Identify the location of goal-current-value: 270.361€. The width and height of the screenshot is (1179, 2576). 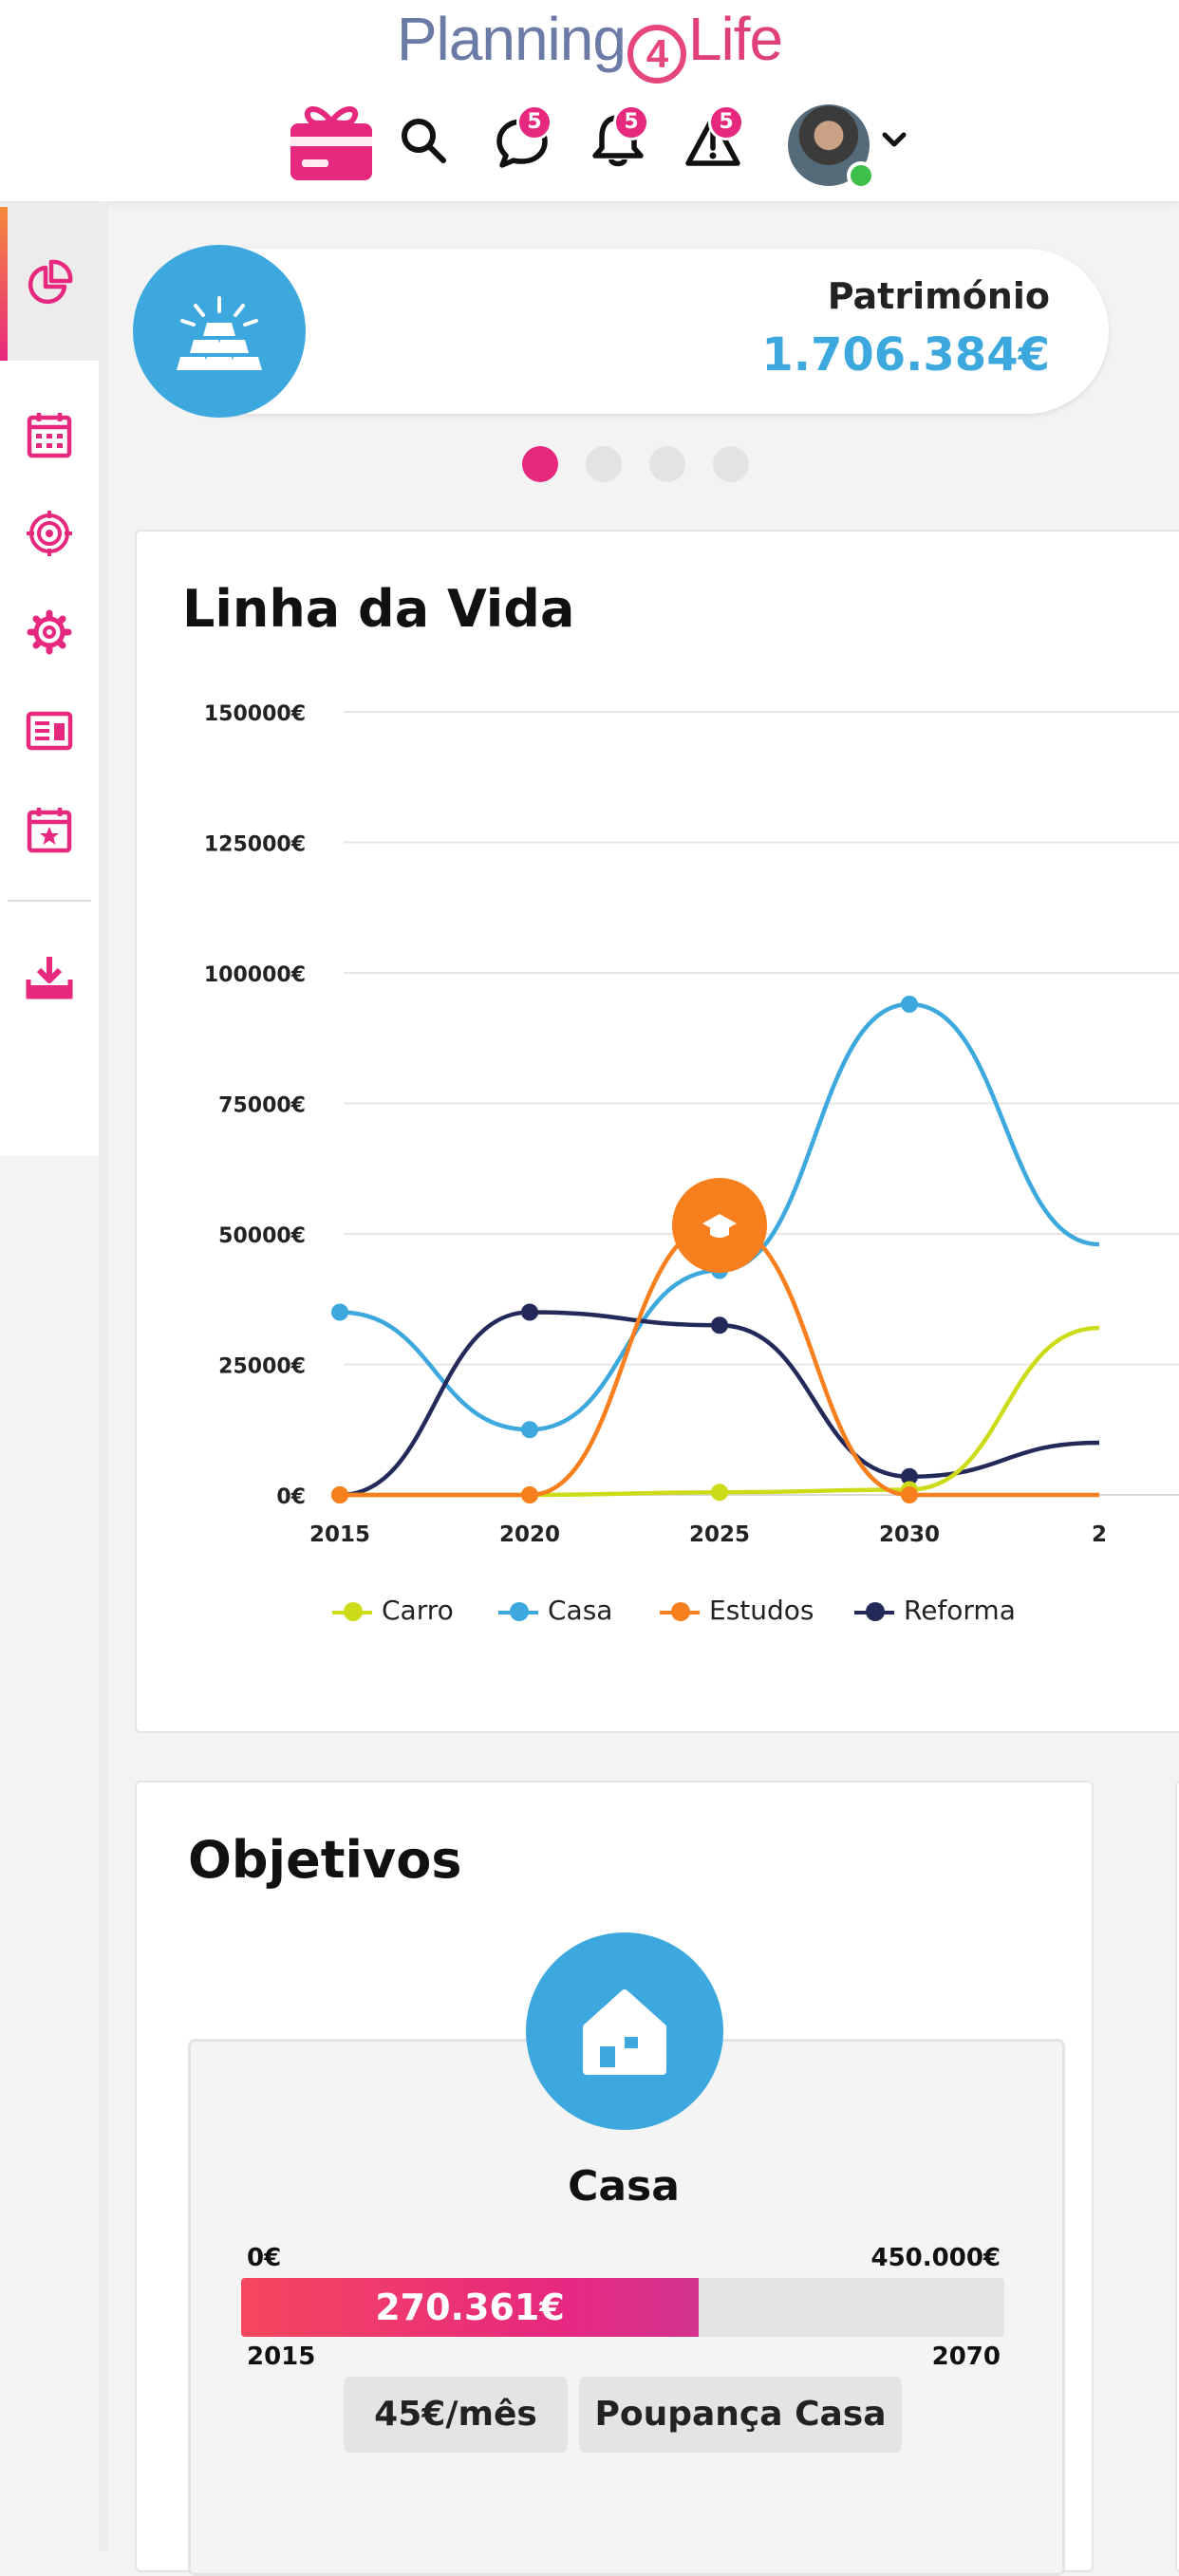
(470, 2307).